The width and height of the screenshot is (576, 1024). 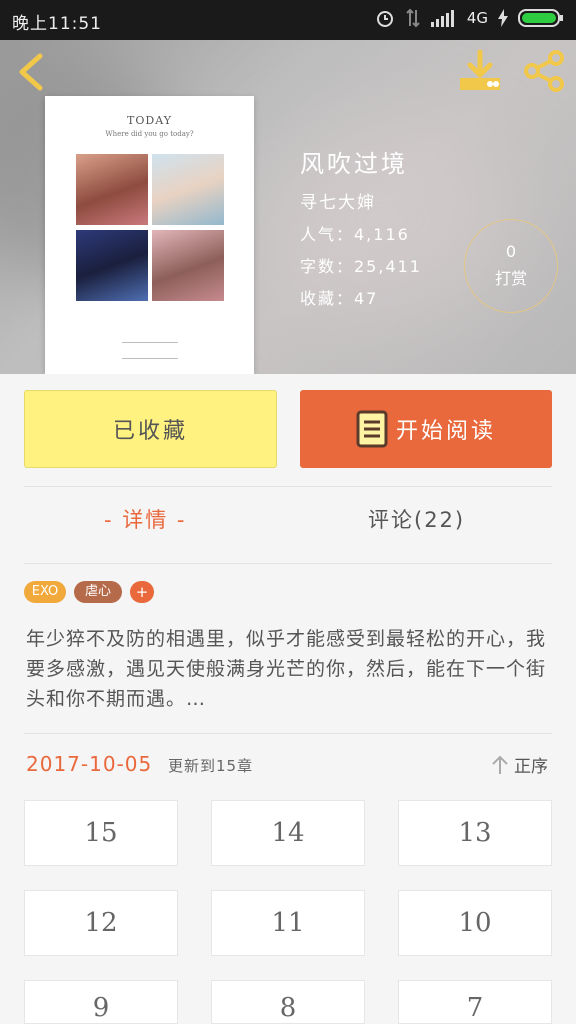 I want to click on arrow-up-icon, so click(x=500, y=764).